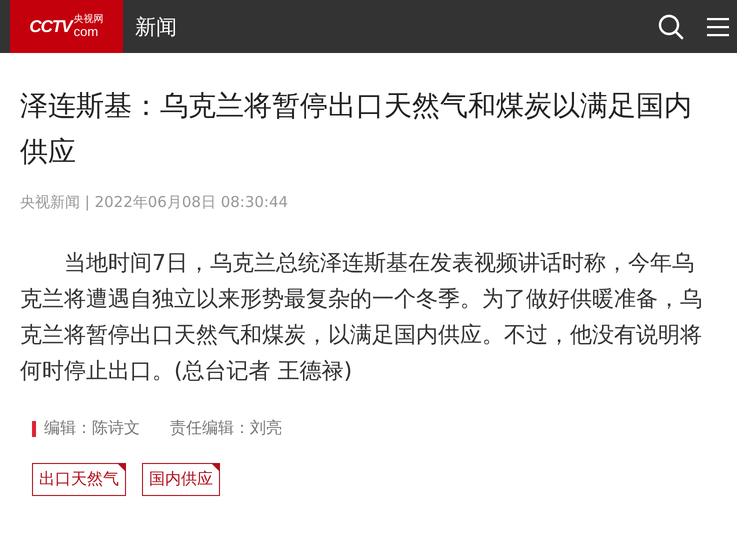  What do you see at coordinates (671, 26) in the screenshot?
I see `search-icon` at bounding box center [671, 26].